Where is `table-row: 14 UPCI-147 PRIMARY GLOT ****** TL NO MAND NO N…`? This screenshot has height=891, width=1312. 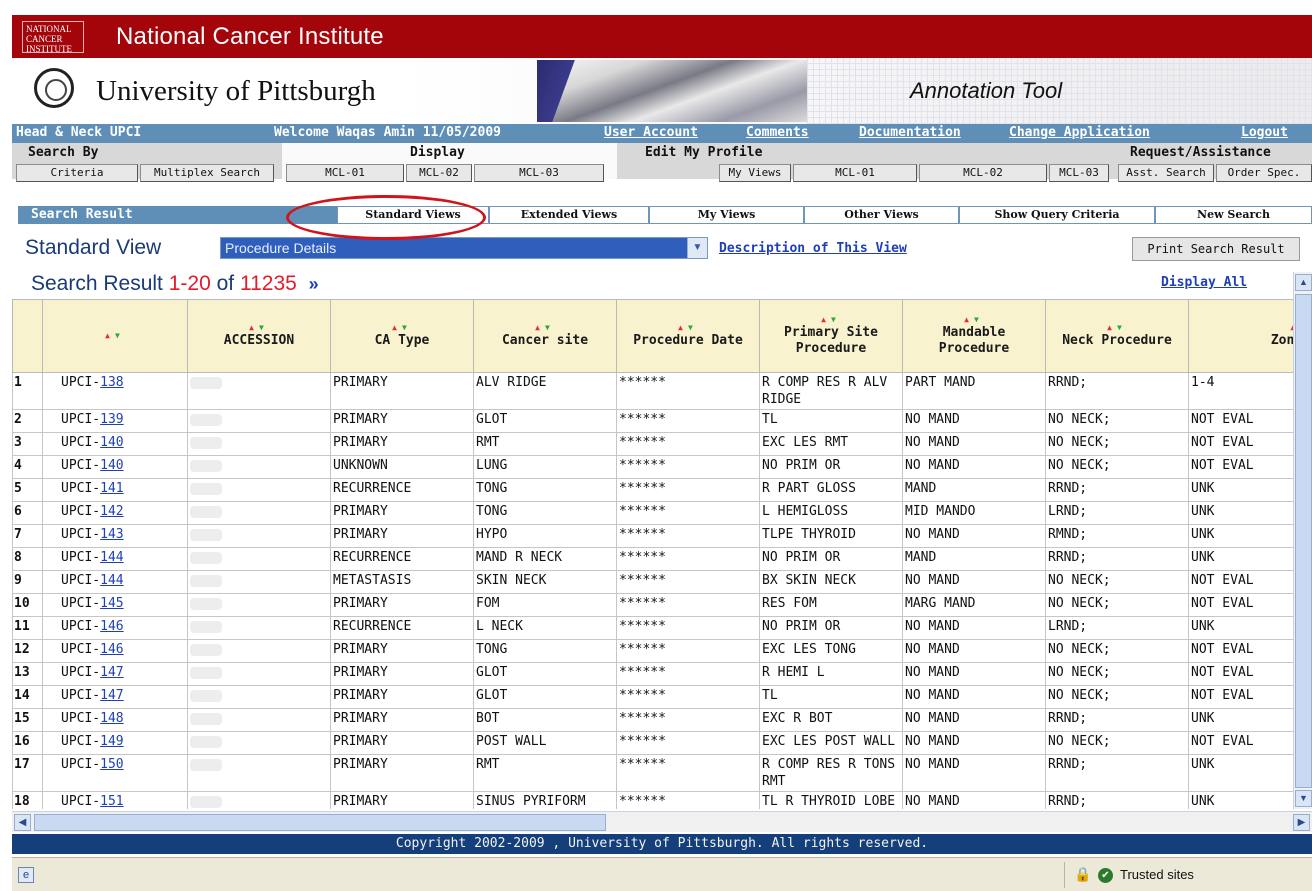
table-row: 14 UPCI-147 PRIMARY GLOT ****** TL NO MAND NO N… is located at coordinates (652, 697).